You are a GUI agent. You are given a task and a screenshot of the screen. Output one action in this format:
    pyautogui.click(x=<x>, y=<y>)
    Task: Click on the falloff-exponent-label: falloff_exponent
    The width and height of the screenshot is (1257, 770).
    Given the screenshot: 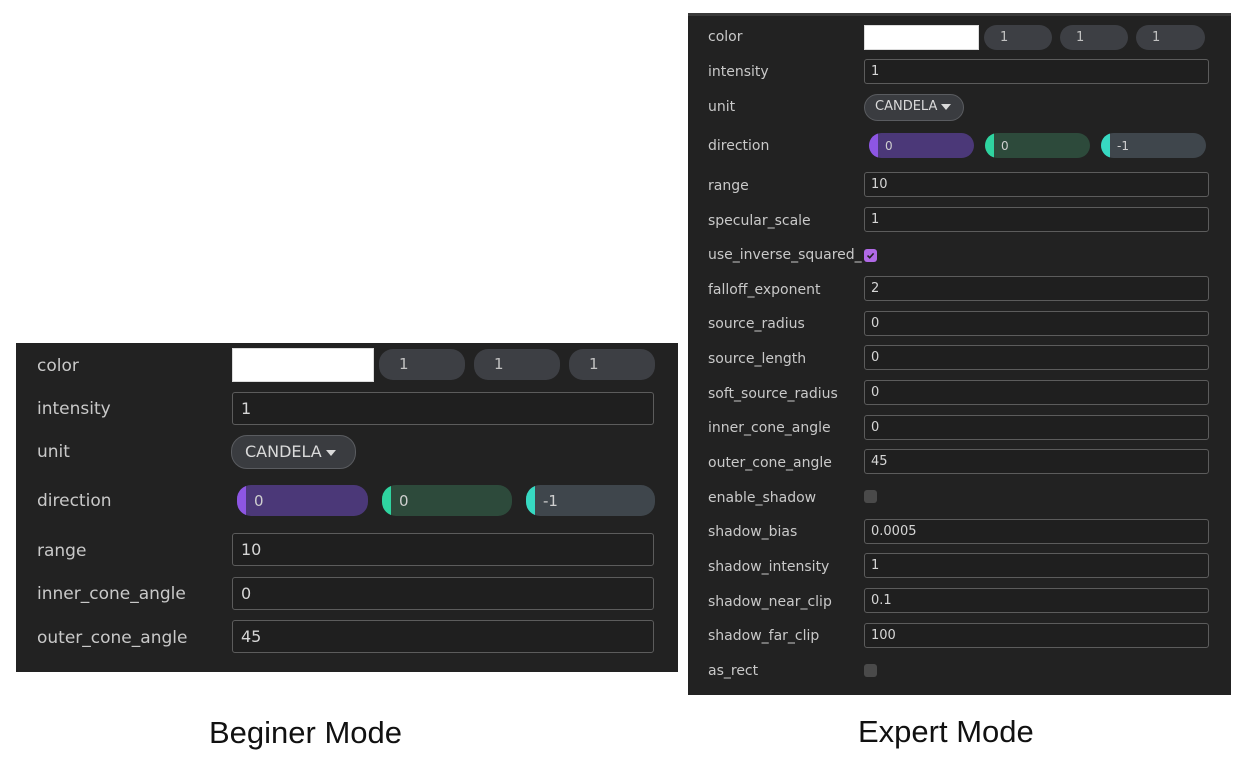 What is the action you would take?
    pyautogui.click(x=764, y=290)
    